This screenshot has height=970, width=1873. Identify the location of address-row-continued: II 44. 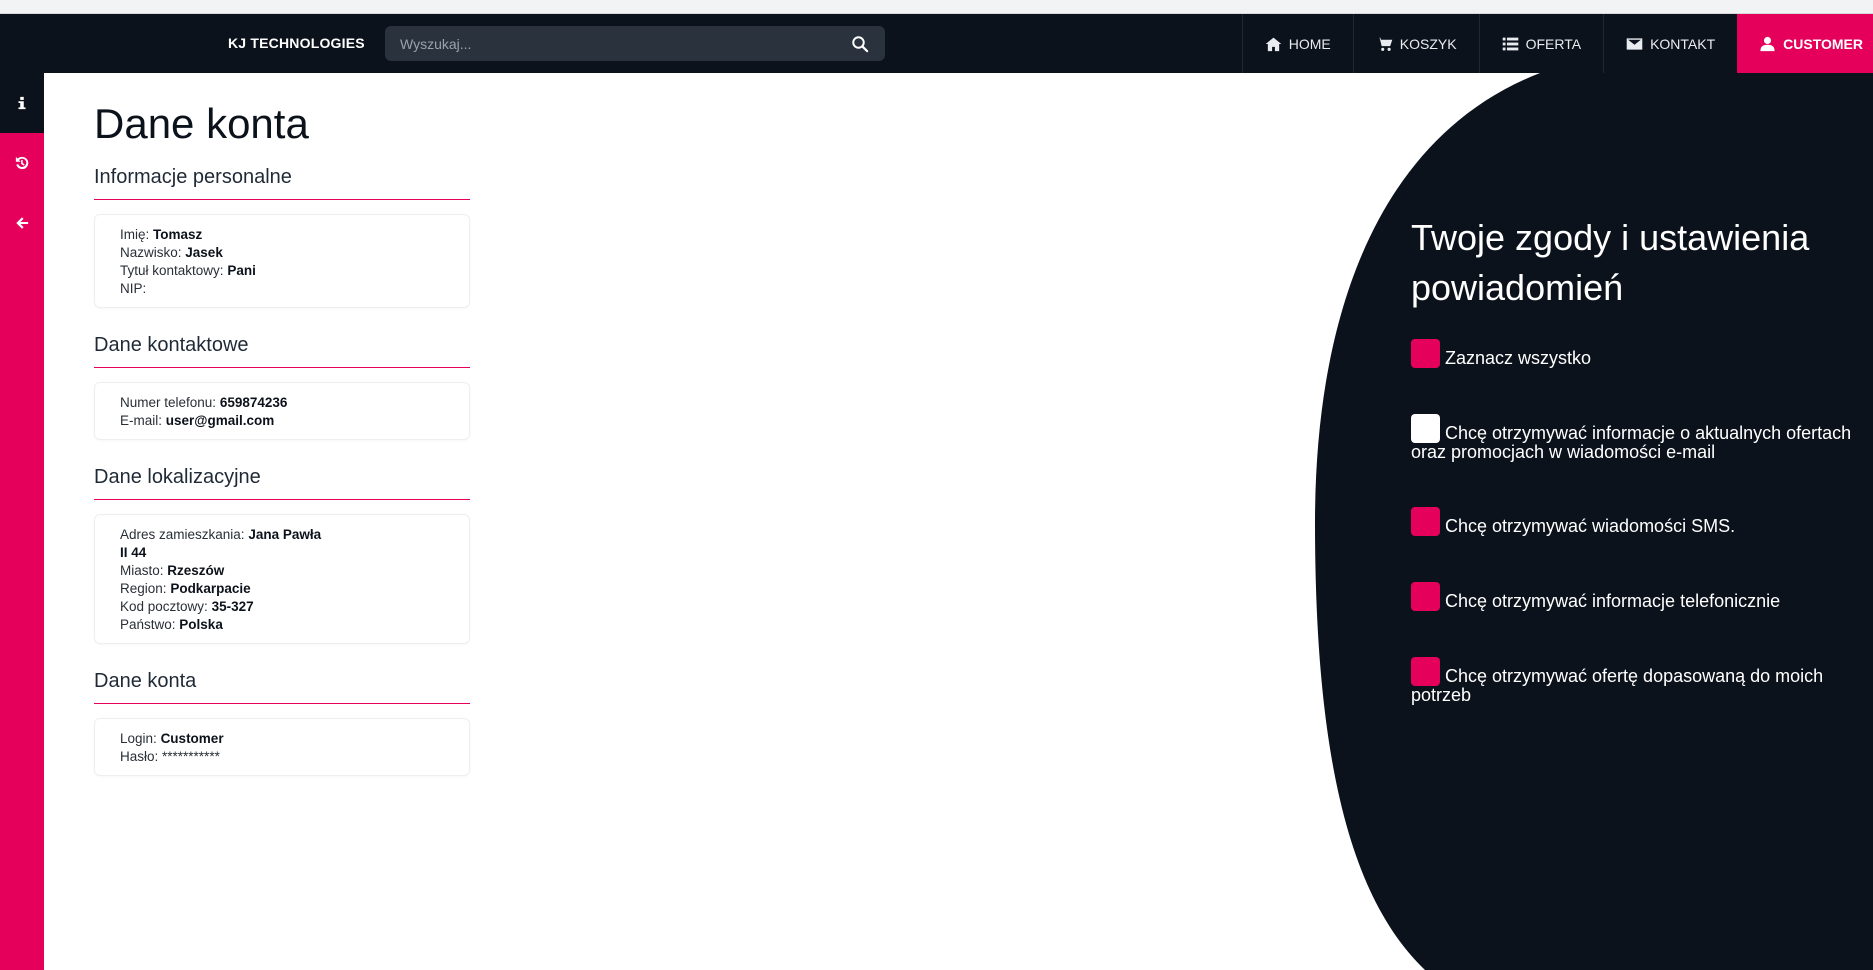
(282, 553).